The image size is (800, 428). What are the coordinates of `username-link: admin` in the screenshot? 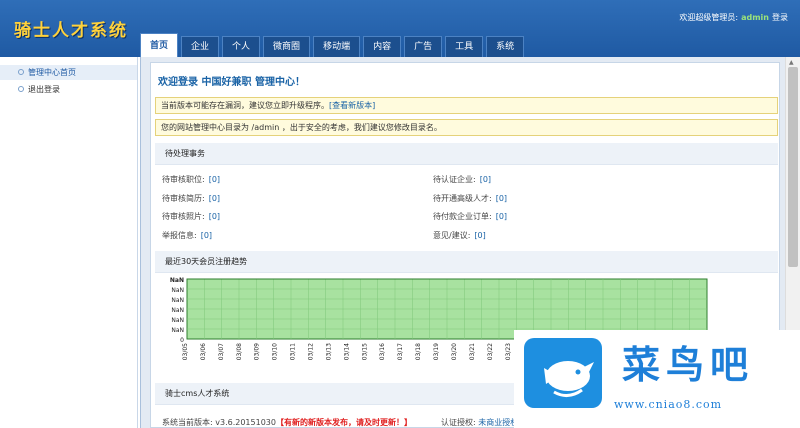 It's located at (755, 17).